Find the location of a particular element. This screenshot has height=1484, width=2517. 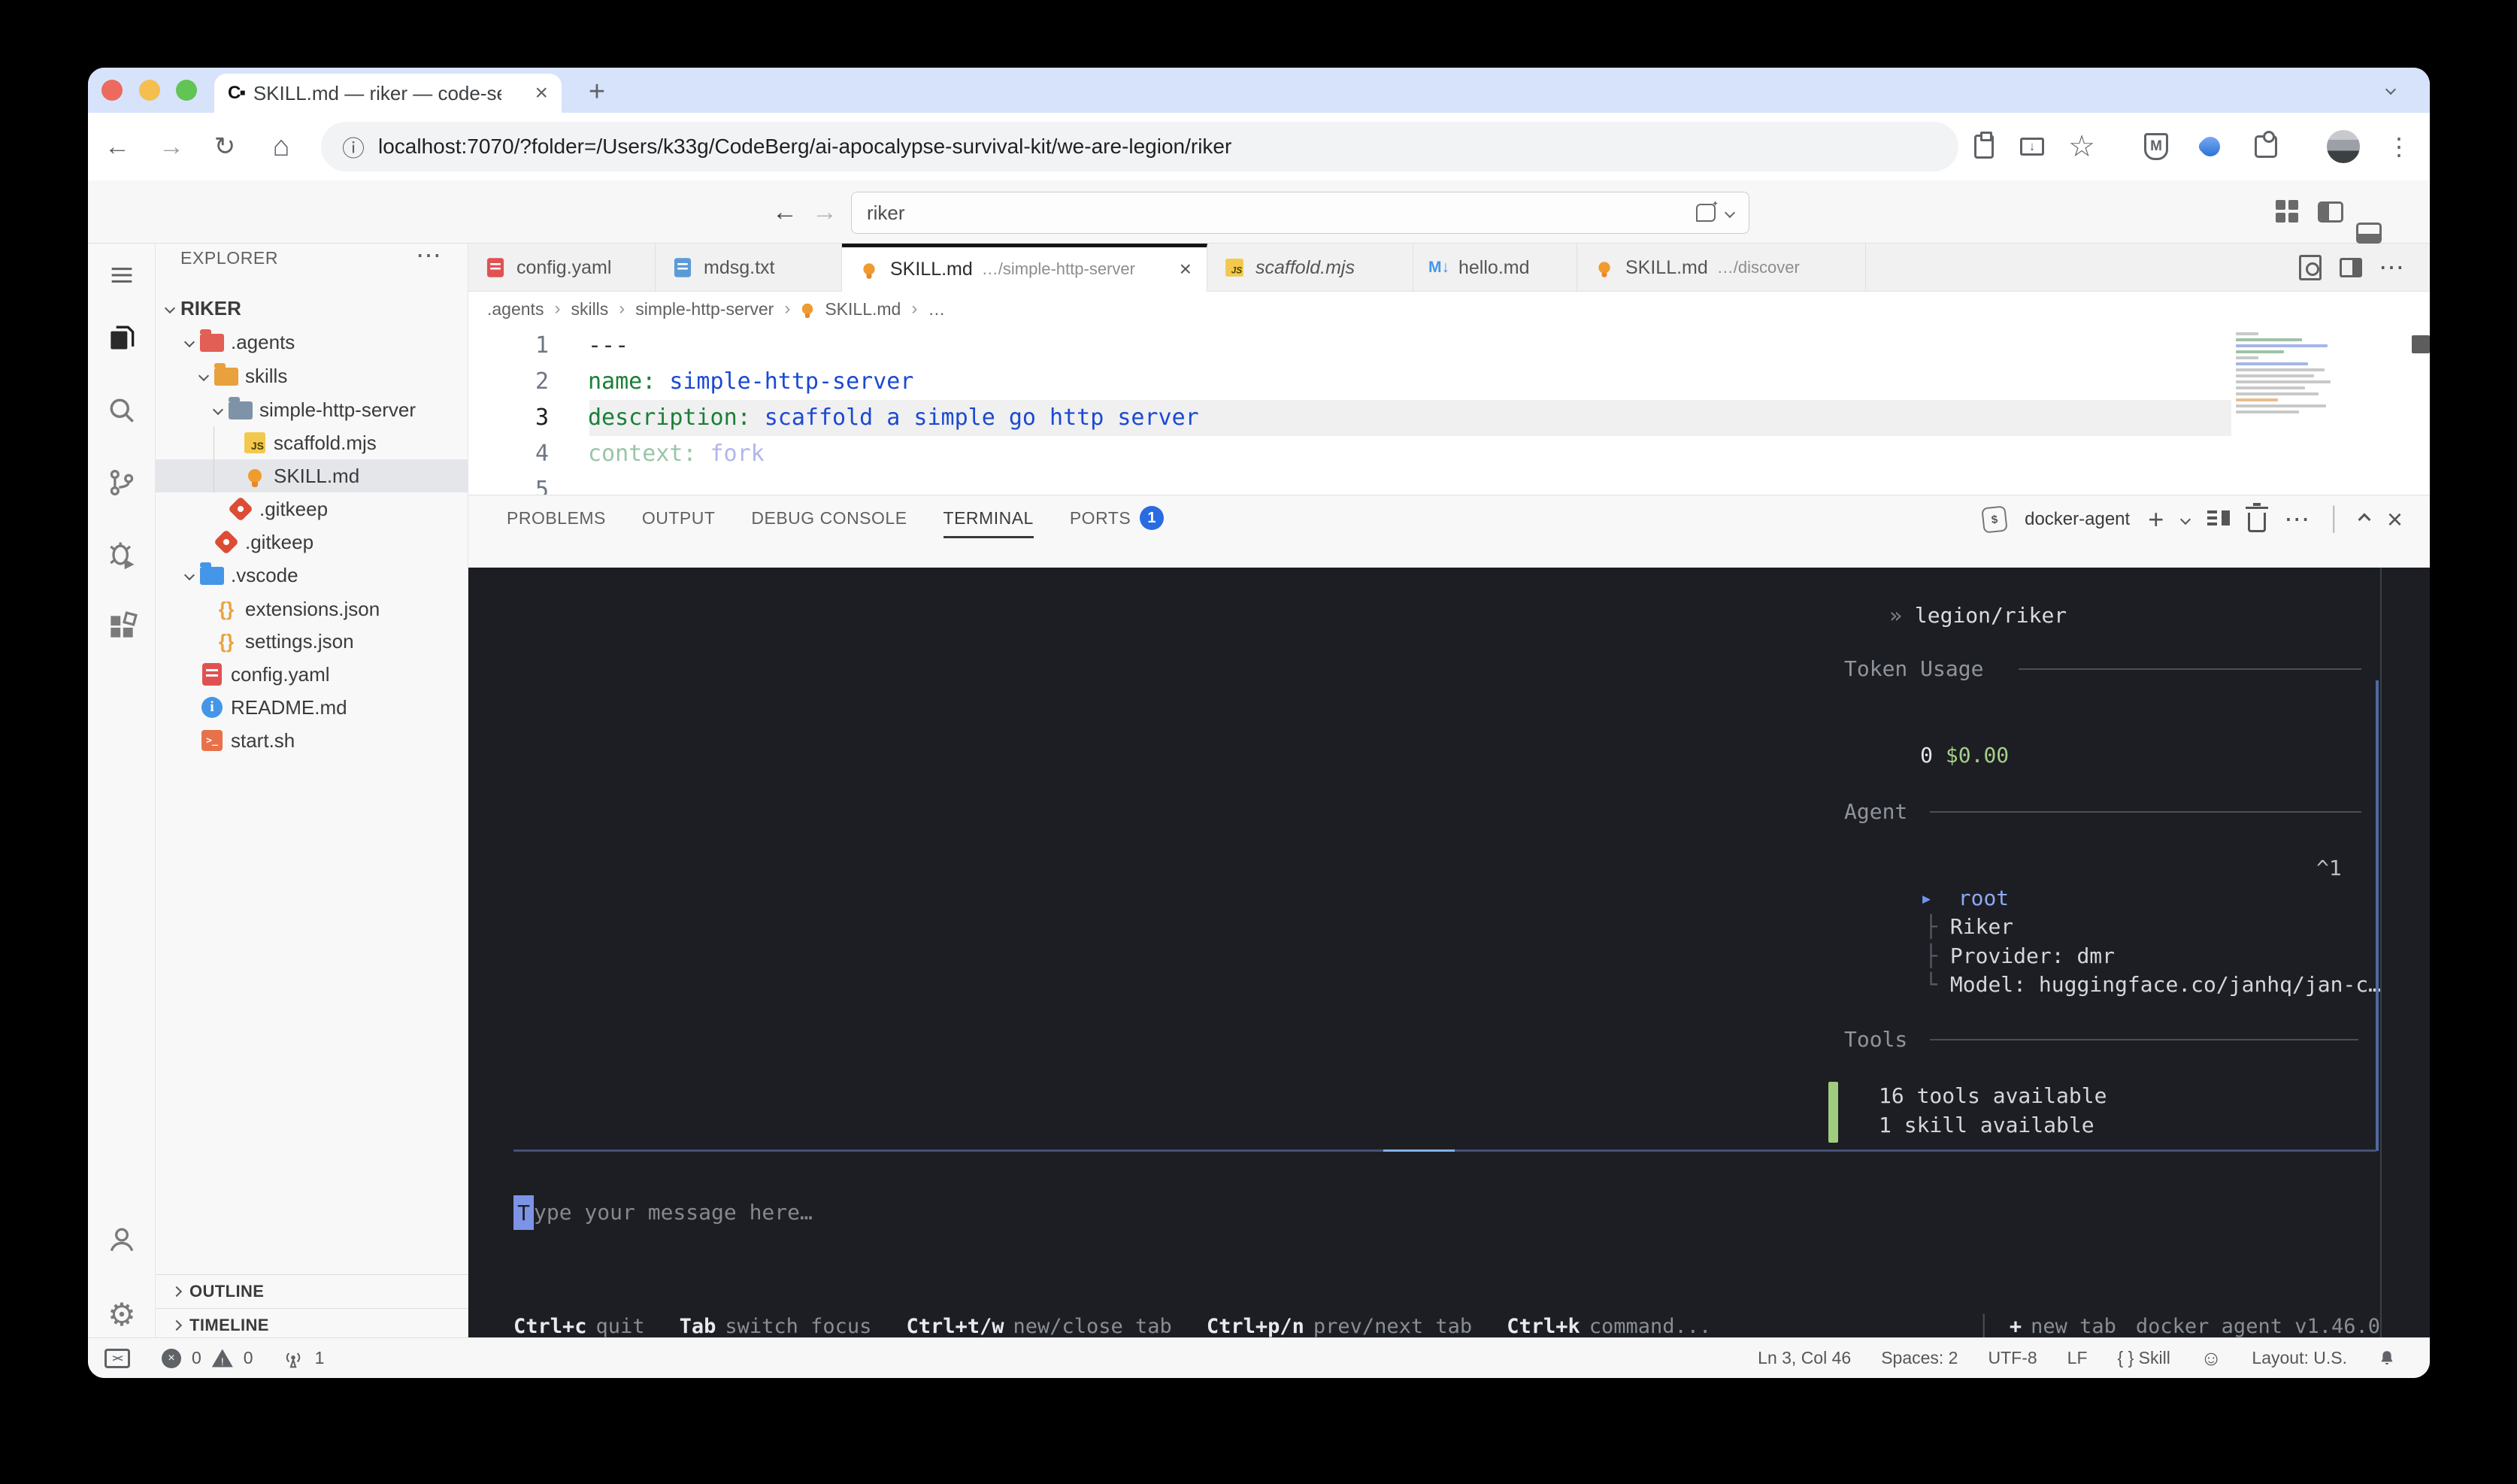

agent-root-row: ▸ root is located at coordinates (1927, 881).